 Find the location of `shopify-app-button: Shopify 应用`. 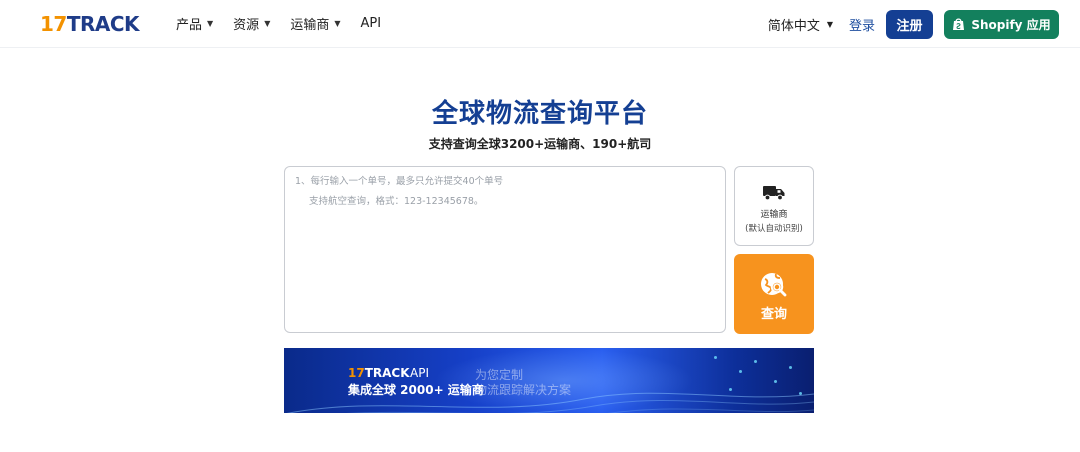

shopify-app-button: Shopify 应用 is located at coordinates (1001, 24).